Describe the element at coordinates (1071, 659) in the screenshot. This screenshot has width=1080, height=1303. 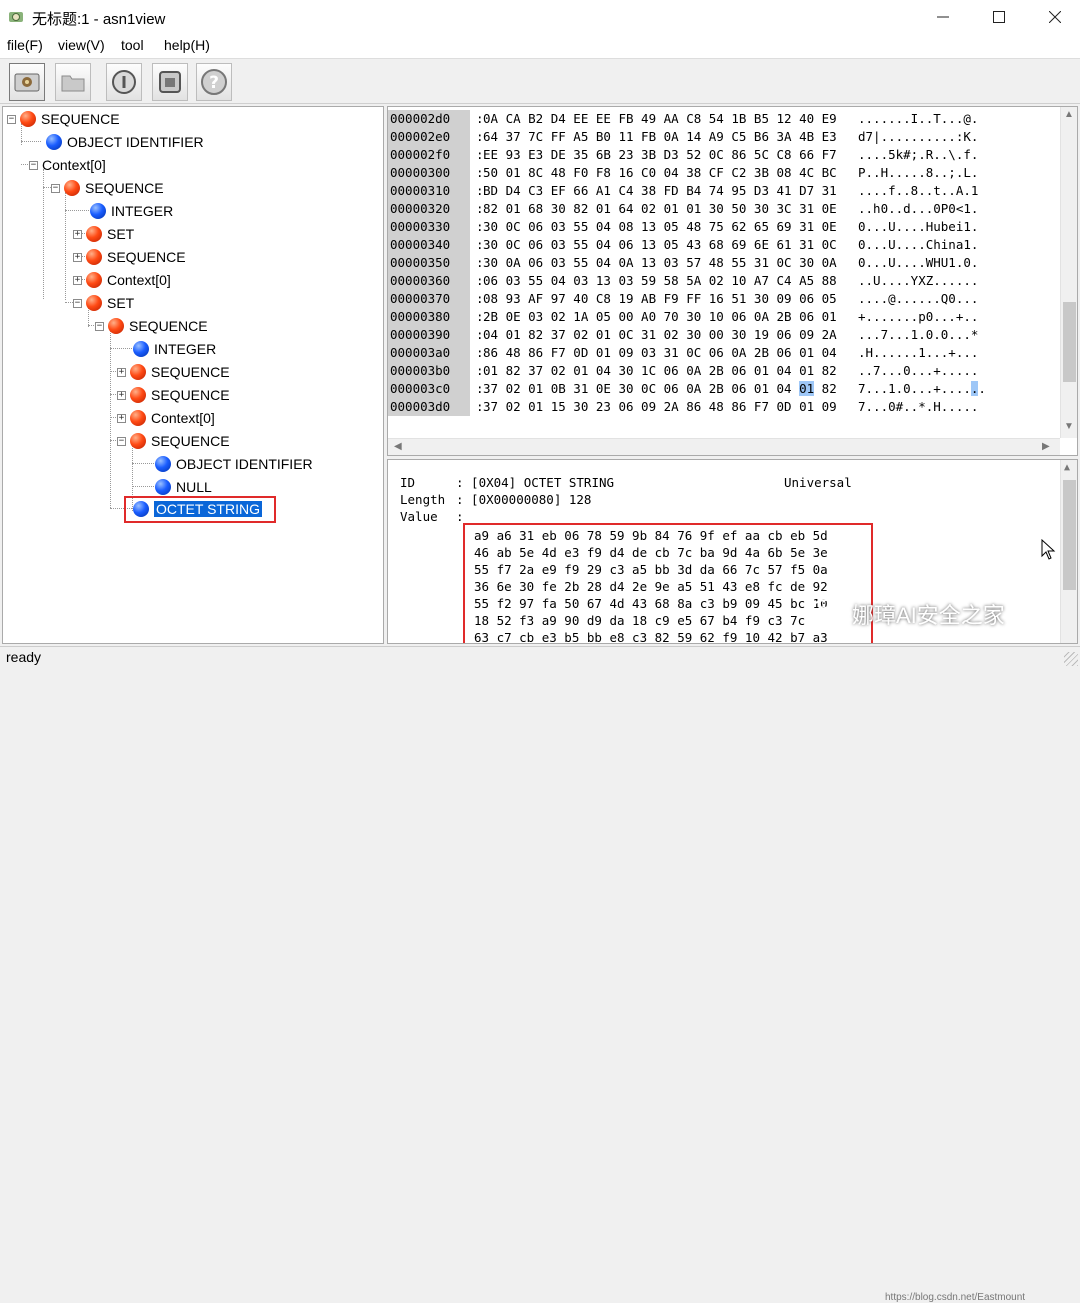
I see `resize-grip-icon` at that location.